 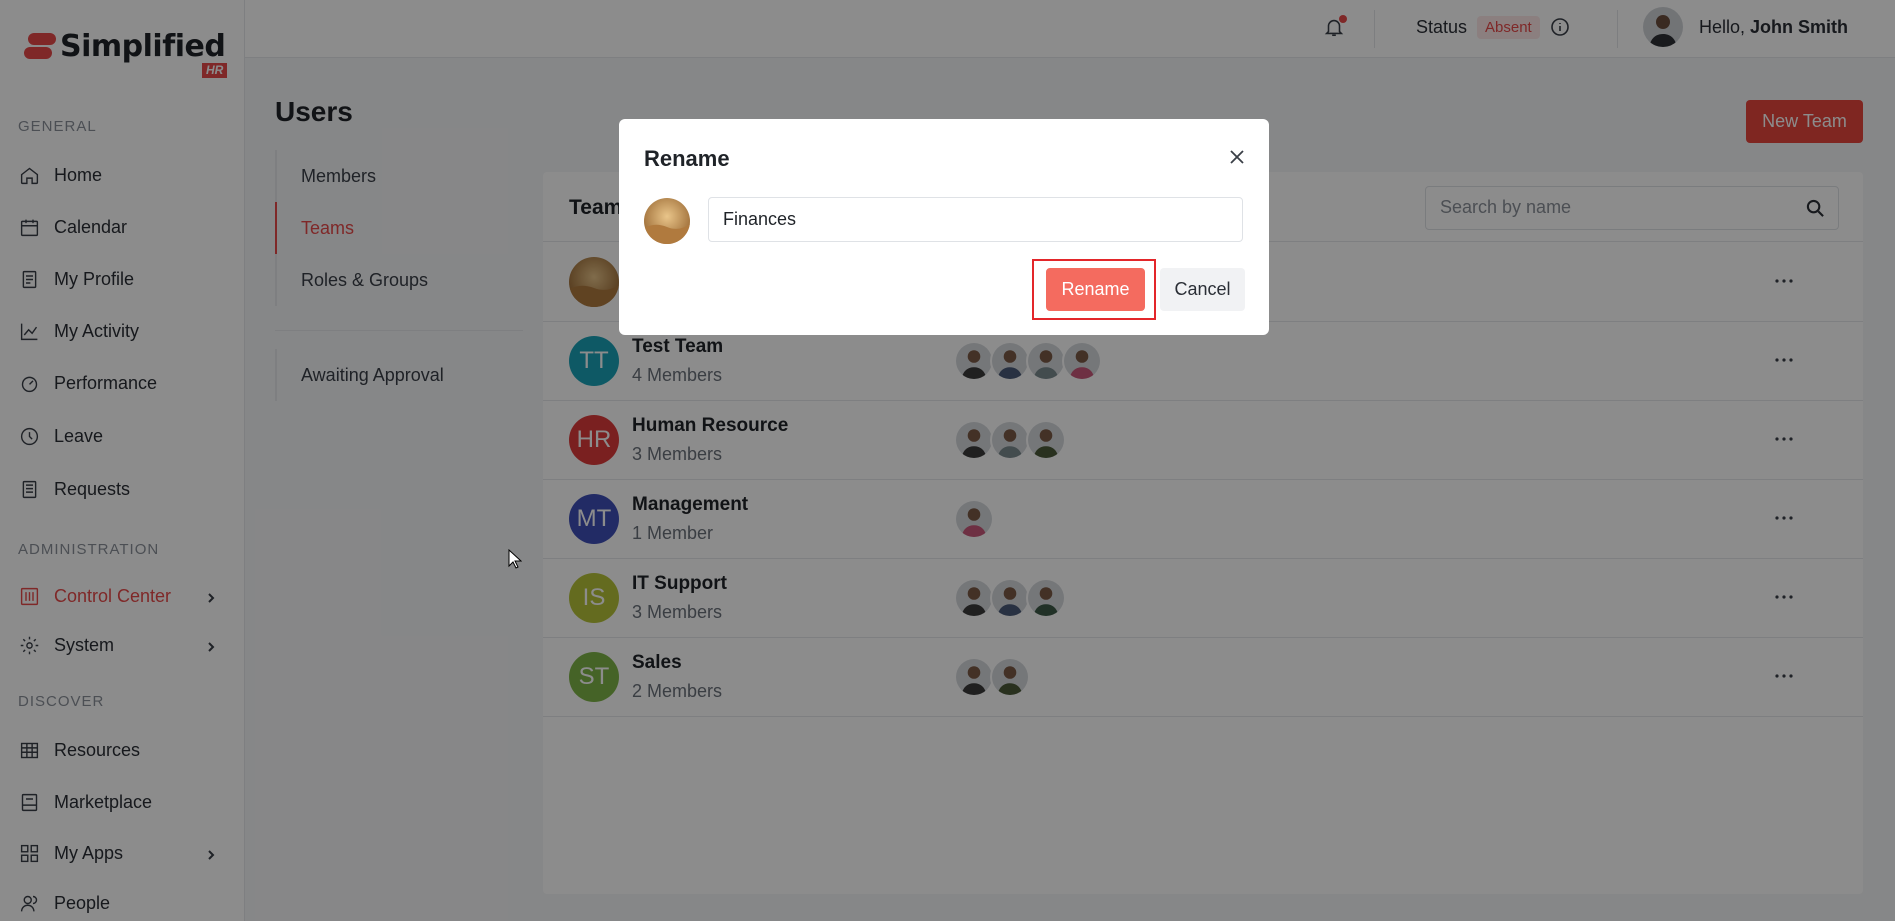 What do you see at coordinates (687, 158) in the screenshot?
I see `dialog-title: Rename` at bounding box center [687, 158].